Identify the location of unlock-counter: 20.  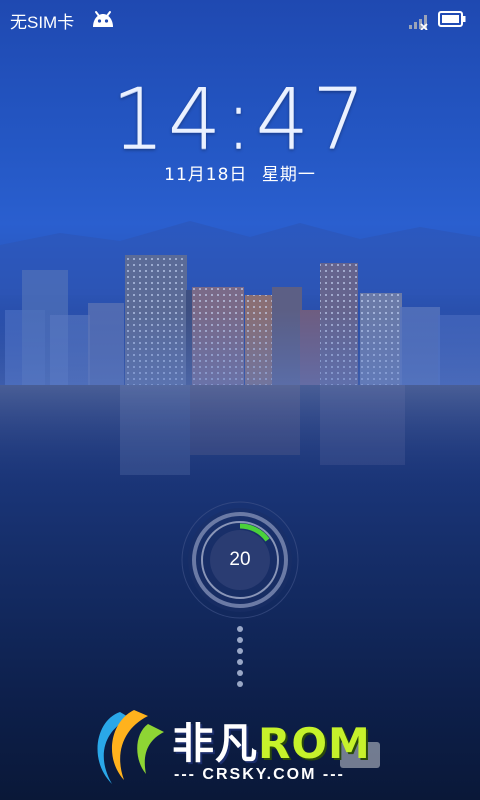
(240, 559).